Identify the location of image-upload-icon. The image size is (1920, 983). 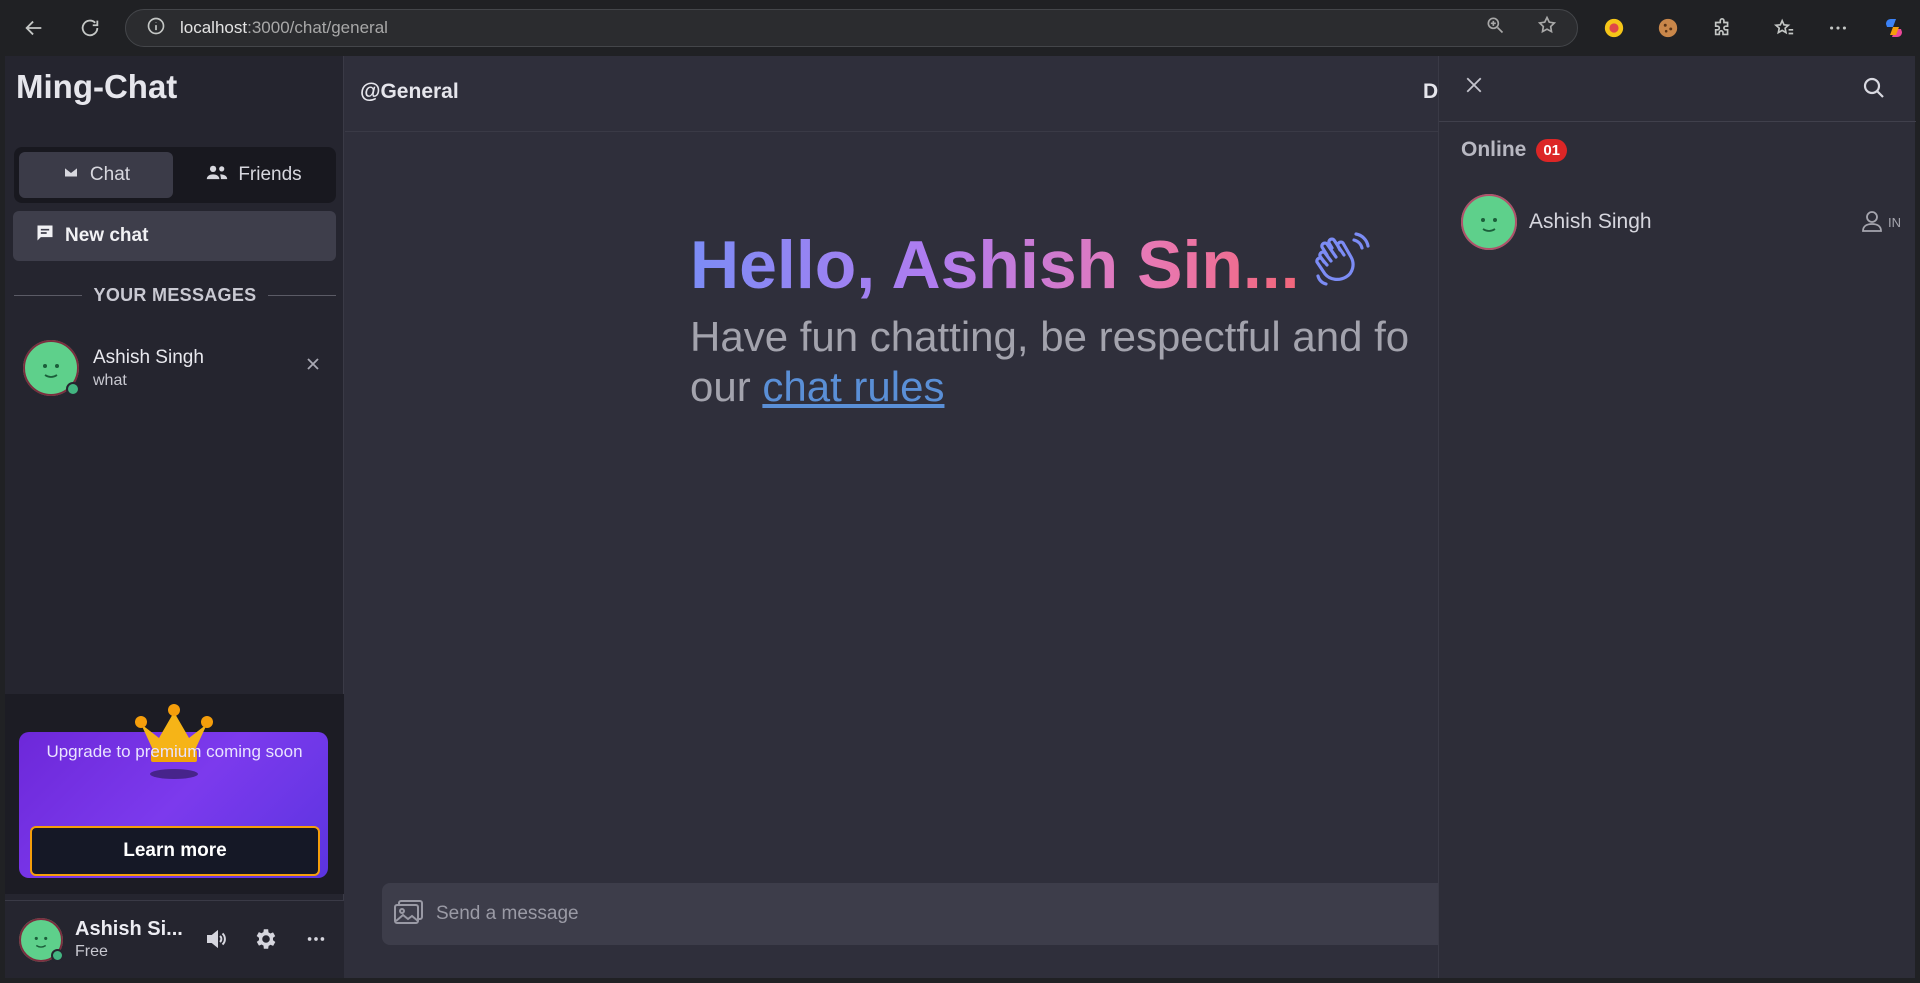
(409, 914).